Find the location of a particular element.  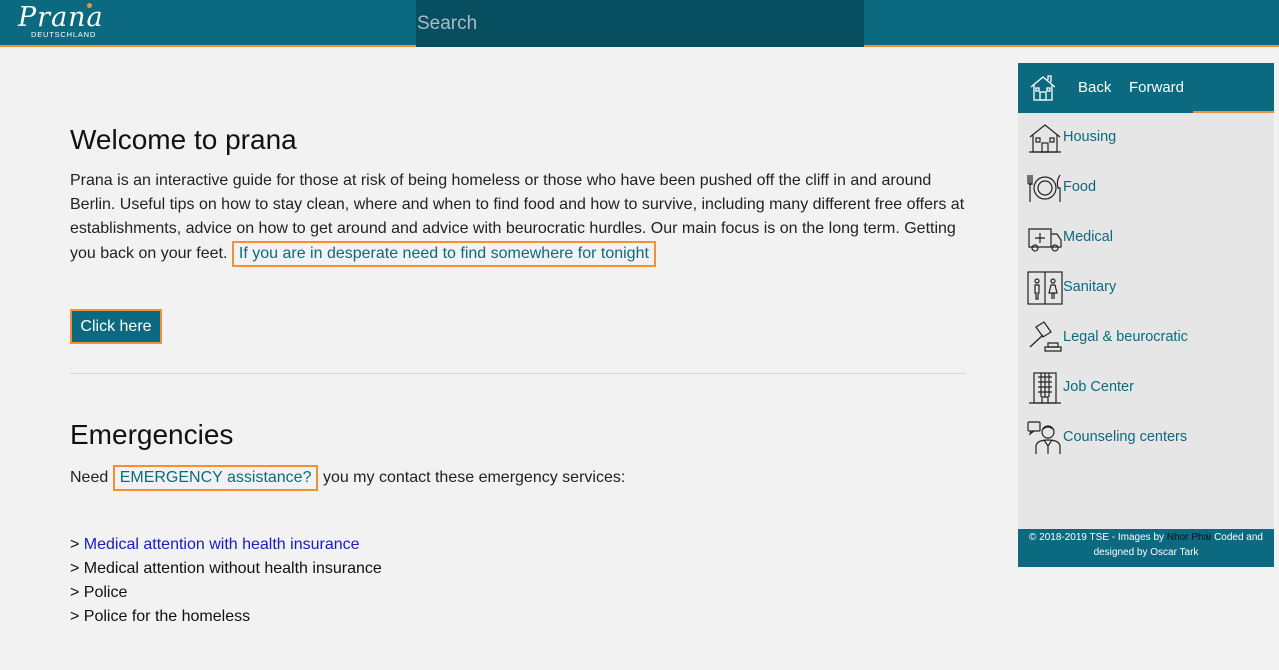

sidebar-item-housing: Housing is located at coordinates (1146, 138).